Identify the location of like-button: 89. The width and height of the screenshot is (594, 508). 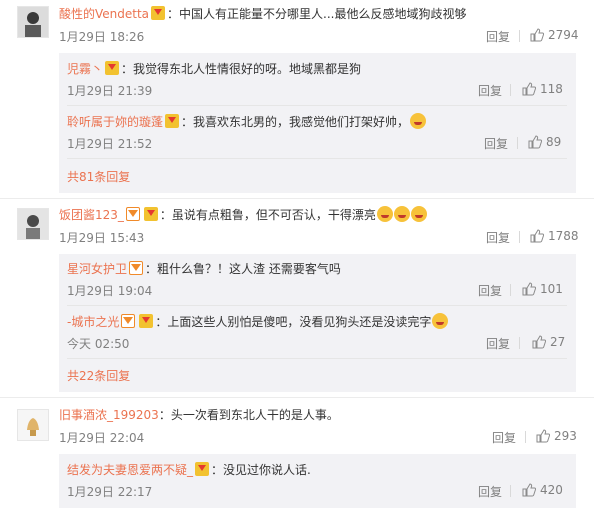
(544, 142).